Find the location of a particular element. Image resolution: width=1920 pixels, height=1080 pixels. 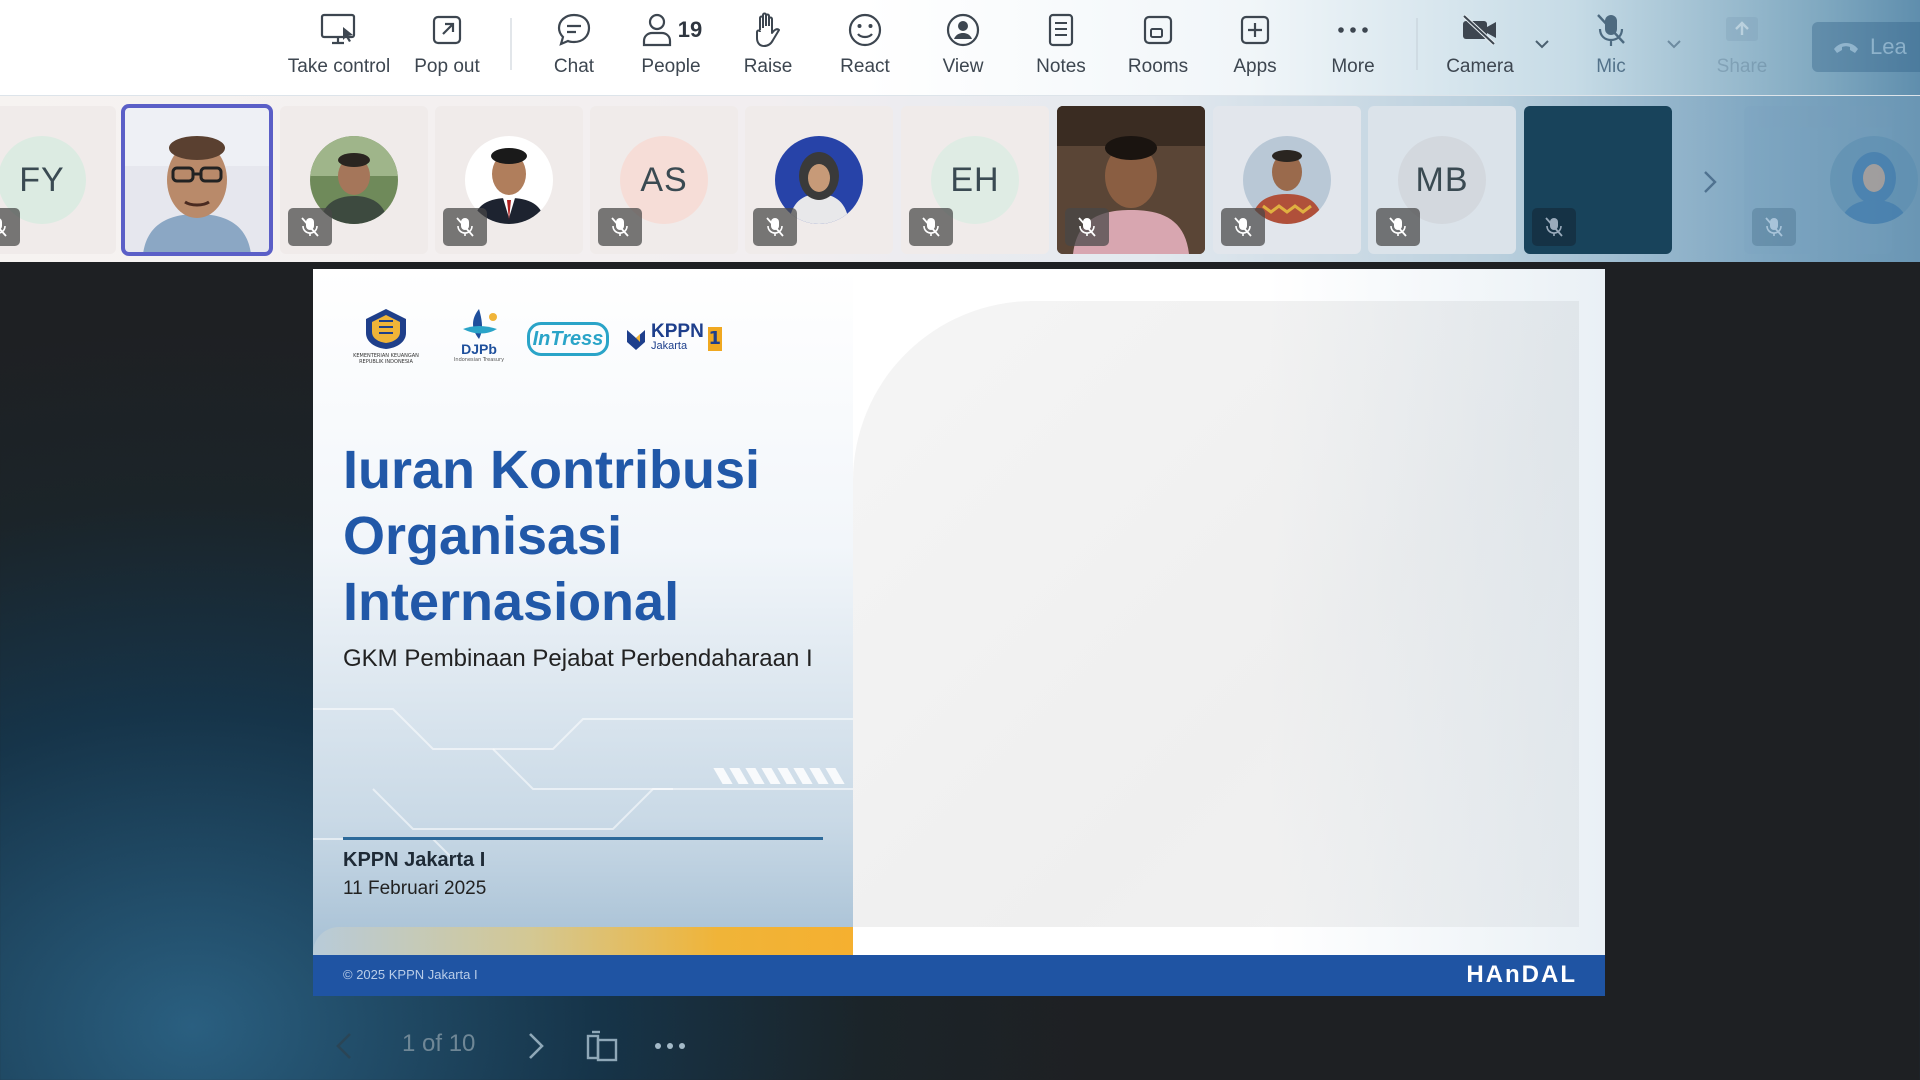

rooms-label: Rooms is located at coordinates (1158, 66).